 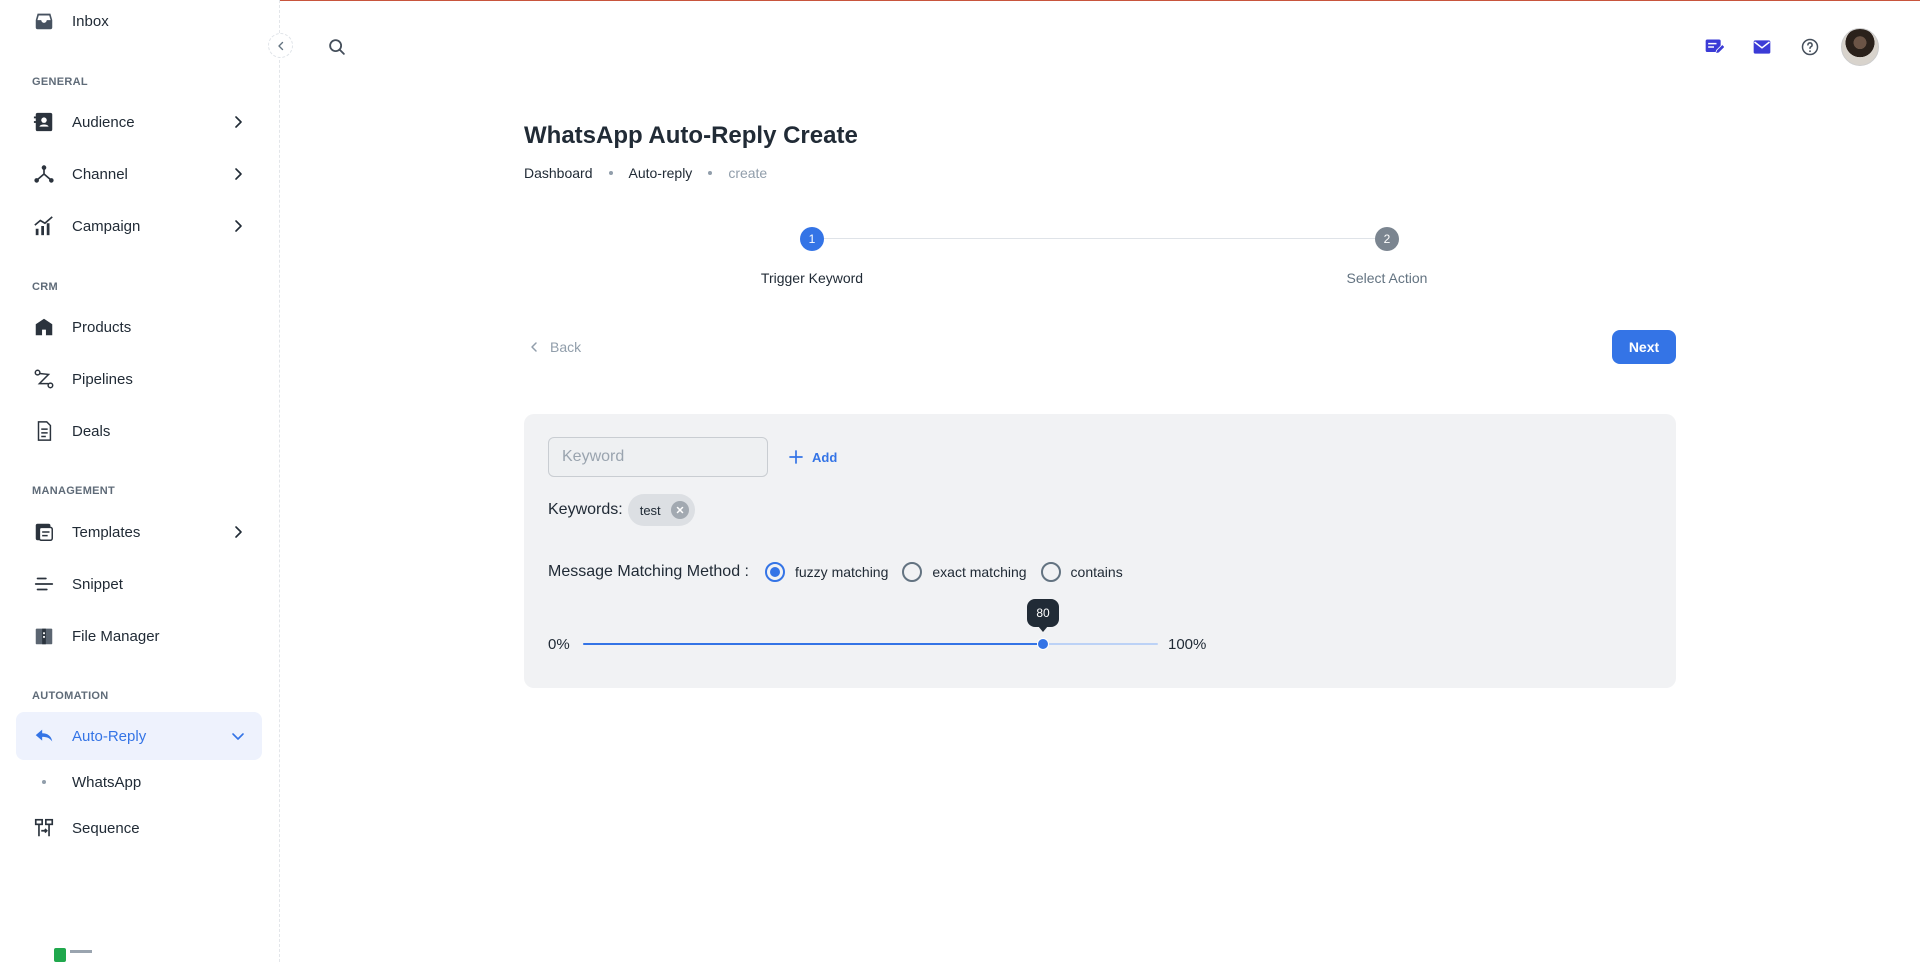 I want to click on back-button: Back, so click(x=554, y=347).